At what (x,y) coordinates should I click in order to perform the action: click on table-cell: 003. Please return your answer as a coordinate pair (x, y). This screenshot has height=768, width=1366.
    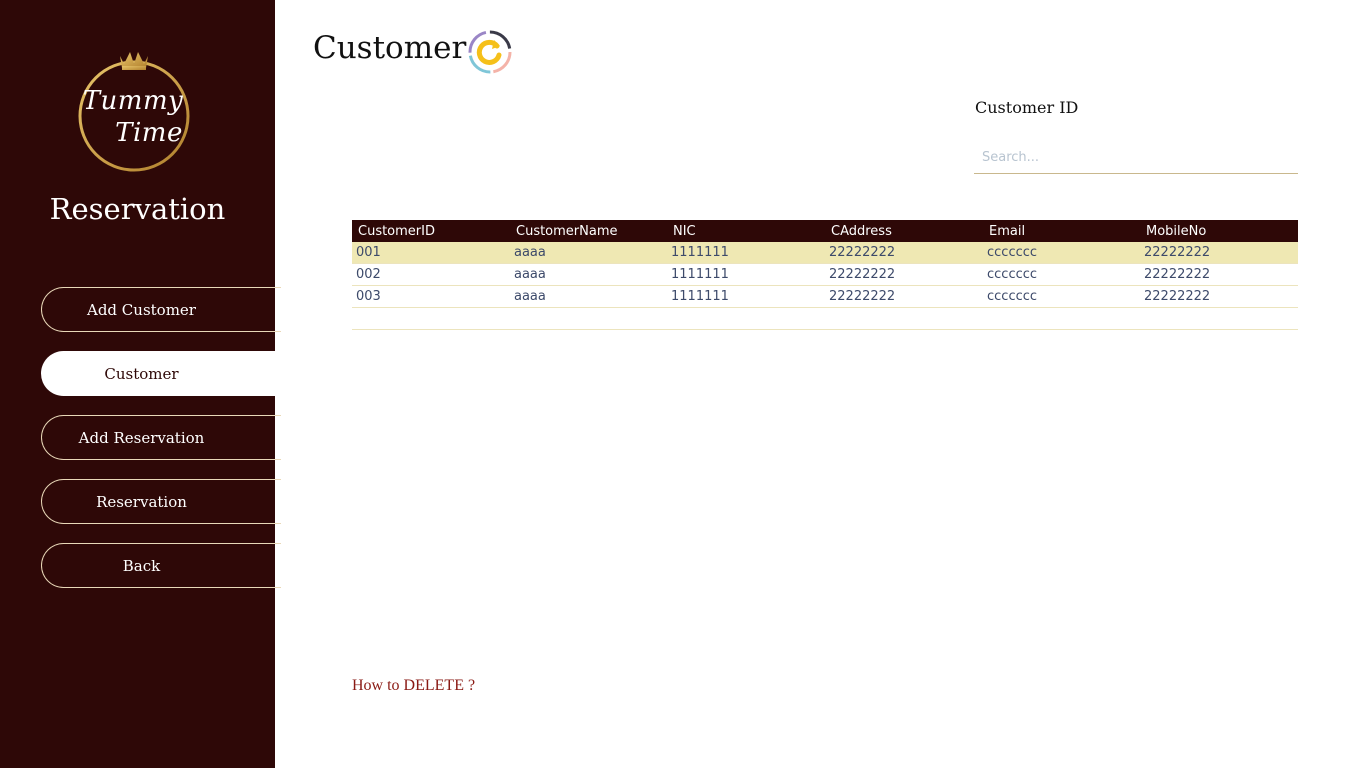
    Looking at the image, I should click on (368, 296).